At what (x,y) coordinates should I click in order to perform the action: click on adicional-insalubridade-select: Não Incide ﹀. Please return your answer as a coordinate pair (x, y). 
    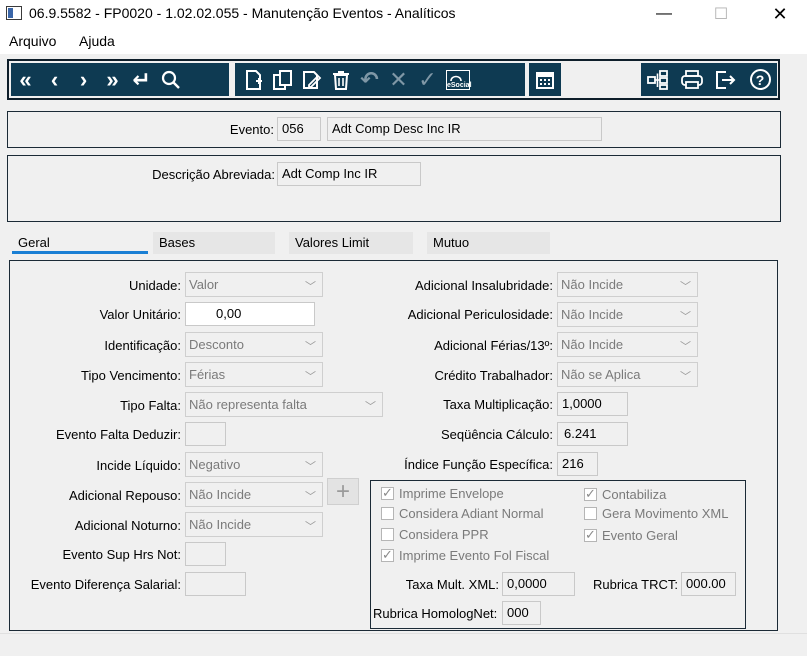
    Looking at the image, I should click on (627, 284).